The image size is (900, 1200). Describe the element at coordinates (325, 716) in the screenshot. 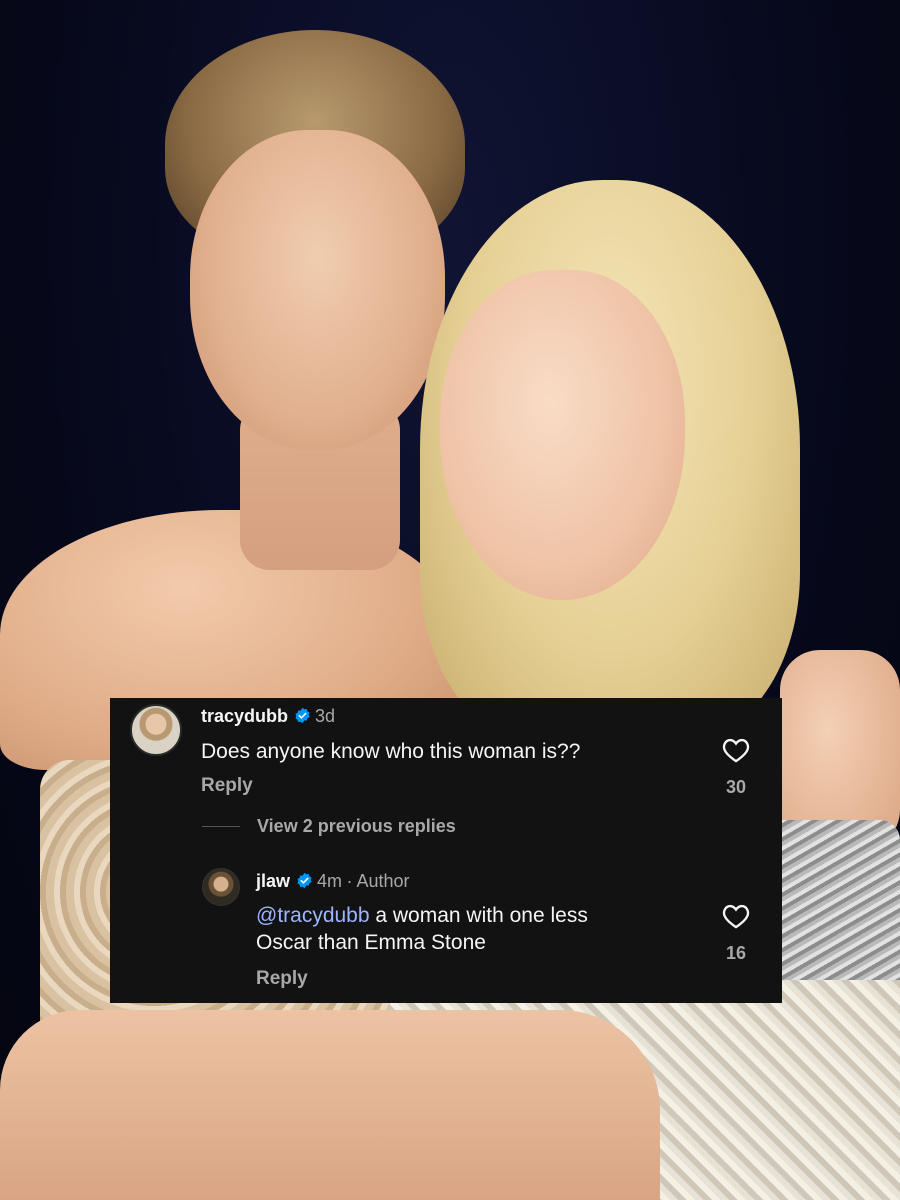

I see `comment-time: 3d` at that location.